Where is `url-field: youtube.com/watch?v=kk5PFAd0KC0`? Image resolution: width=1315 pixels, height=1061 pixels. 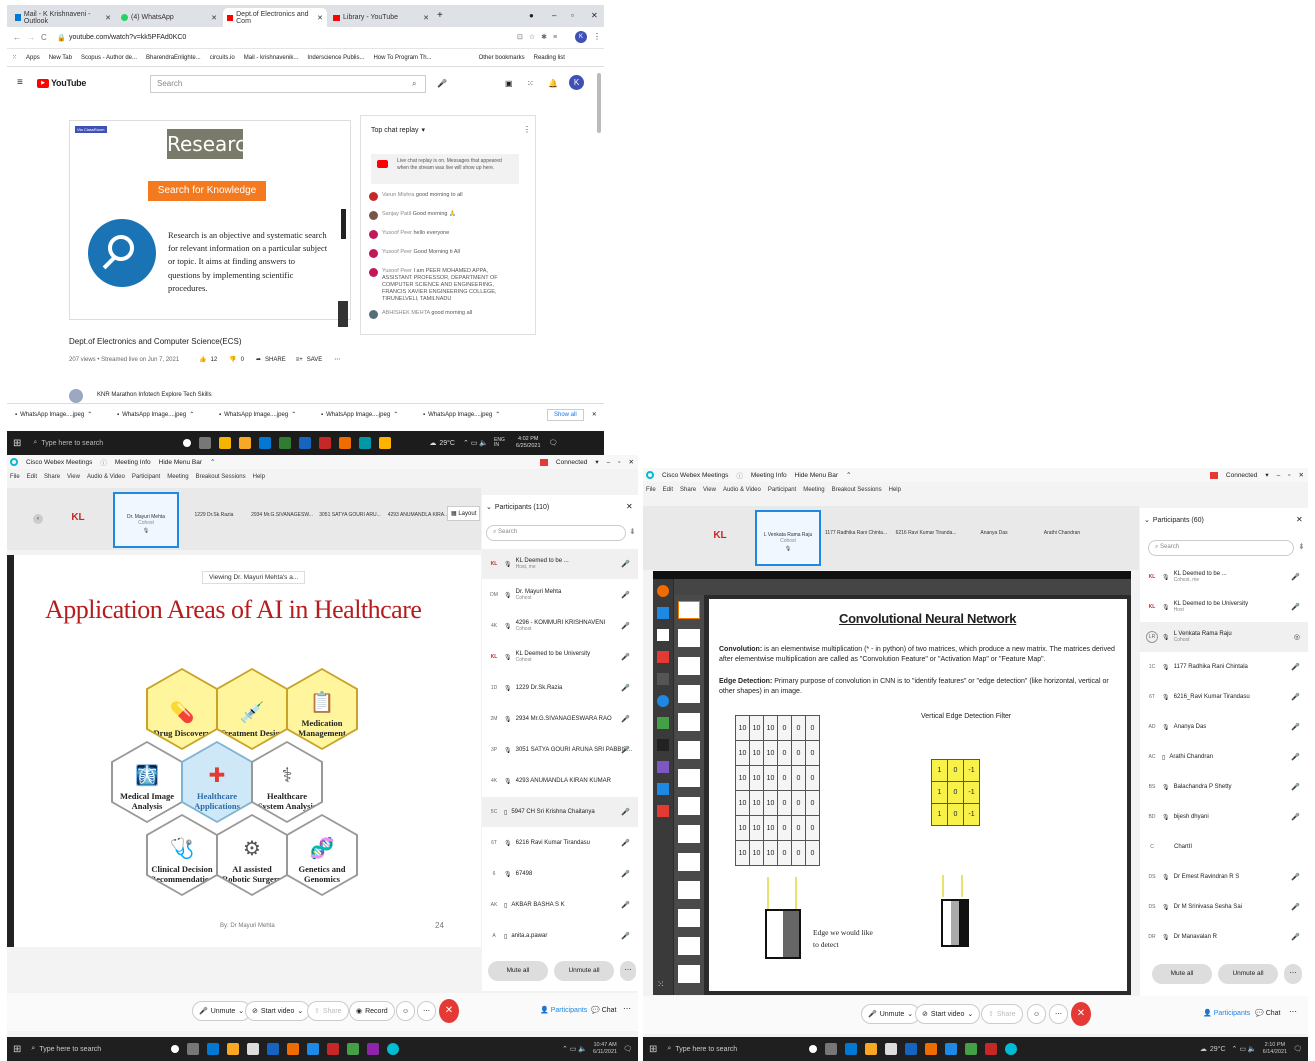 url-field: youtube.com/watch?v=kk5PFAd0KC0 is located at coordinates (127, 37).